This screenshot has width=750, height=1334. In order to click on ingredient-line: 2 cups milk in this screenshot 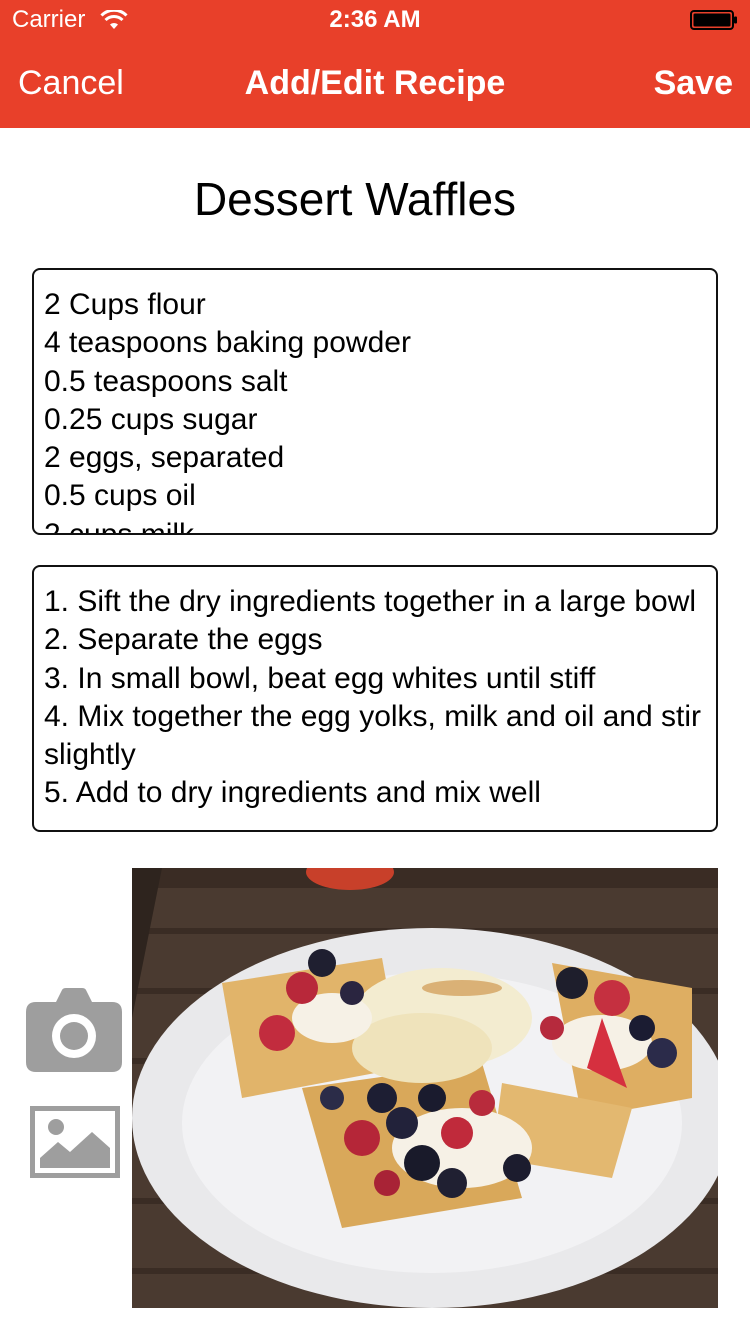, I will do `click(119, 526)`.